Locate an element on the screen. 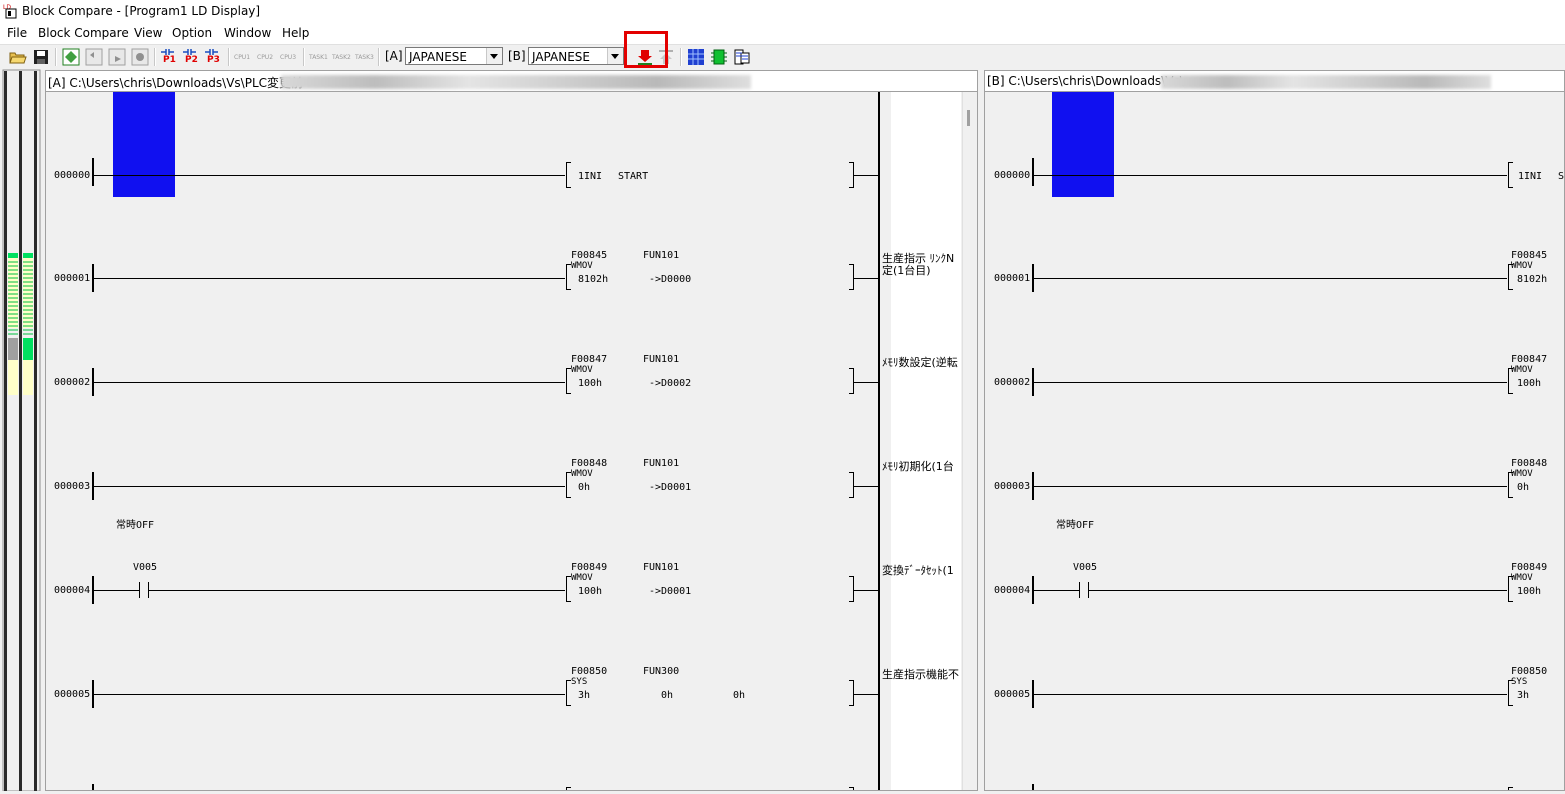 This screenshot has width=1565, height=794. window-tile-icon is located at coordinates (742, 57).